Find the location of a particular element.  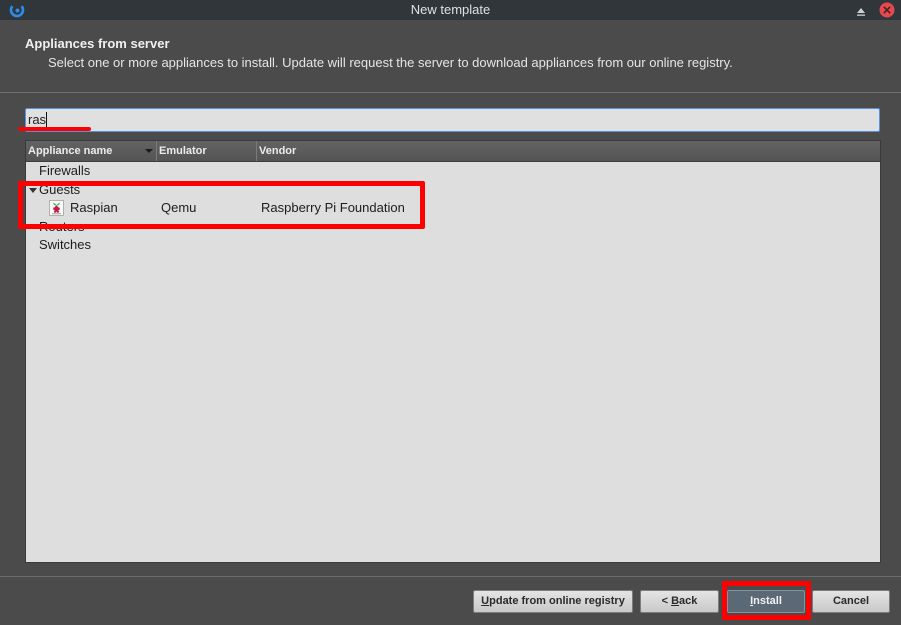

button-label: ack is located at coordinates (688, 601).